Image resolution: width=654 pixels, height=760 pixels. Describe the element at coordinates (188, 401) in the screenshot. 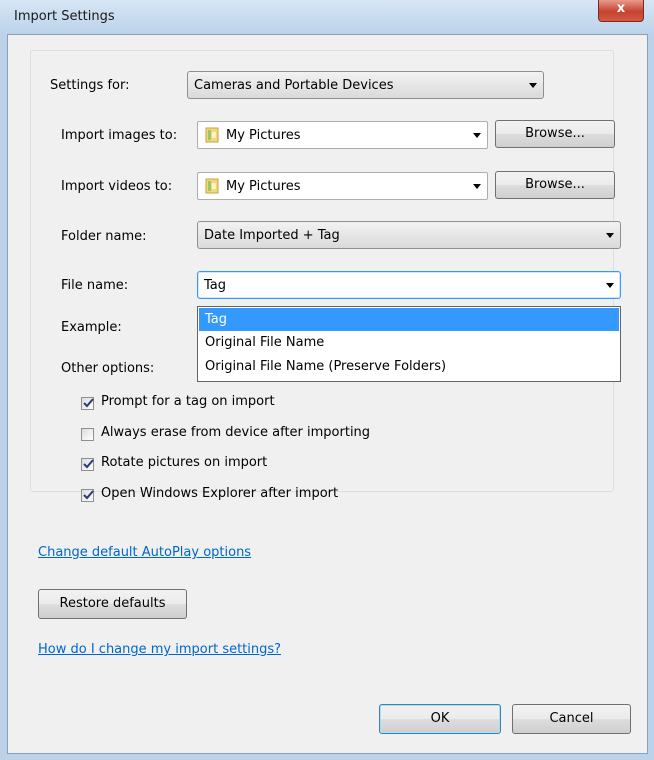

I see `checkbox-label: Prompt for a tag on import` at that location.